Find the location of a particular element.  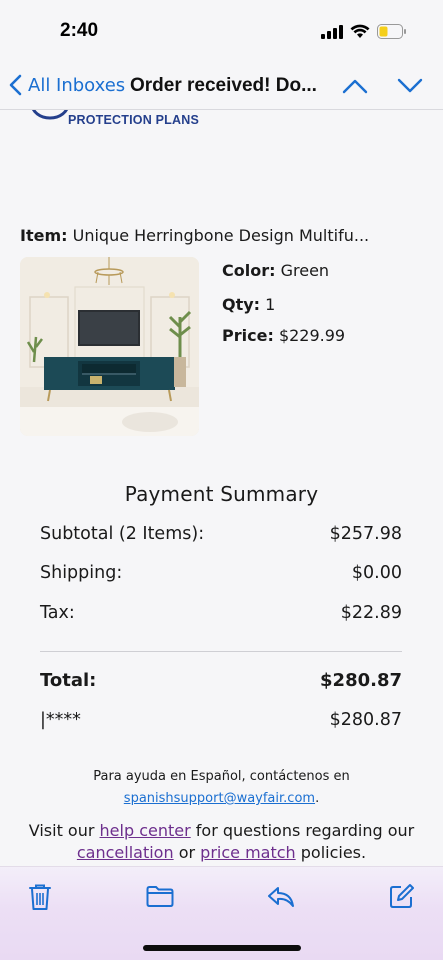

visit-prefix: Visit our is located at coordinates (64, 830).